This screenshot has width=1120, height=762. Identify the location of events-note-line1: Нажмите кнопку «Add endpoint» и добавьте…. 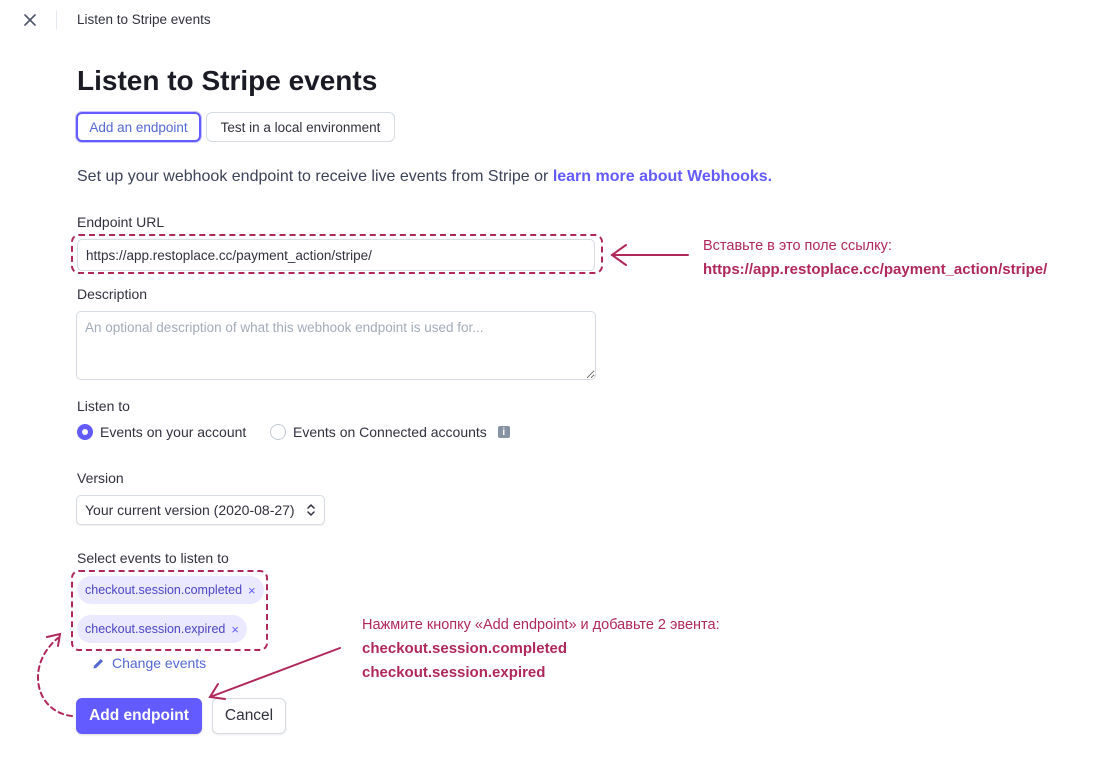
(541, 625).